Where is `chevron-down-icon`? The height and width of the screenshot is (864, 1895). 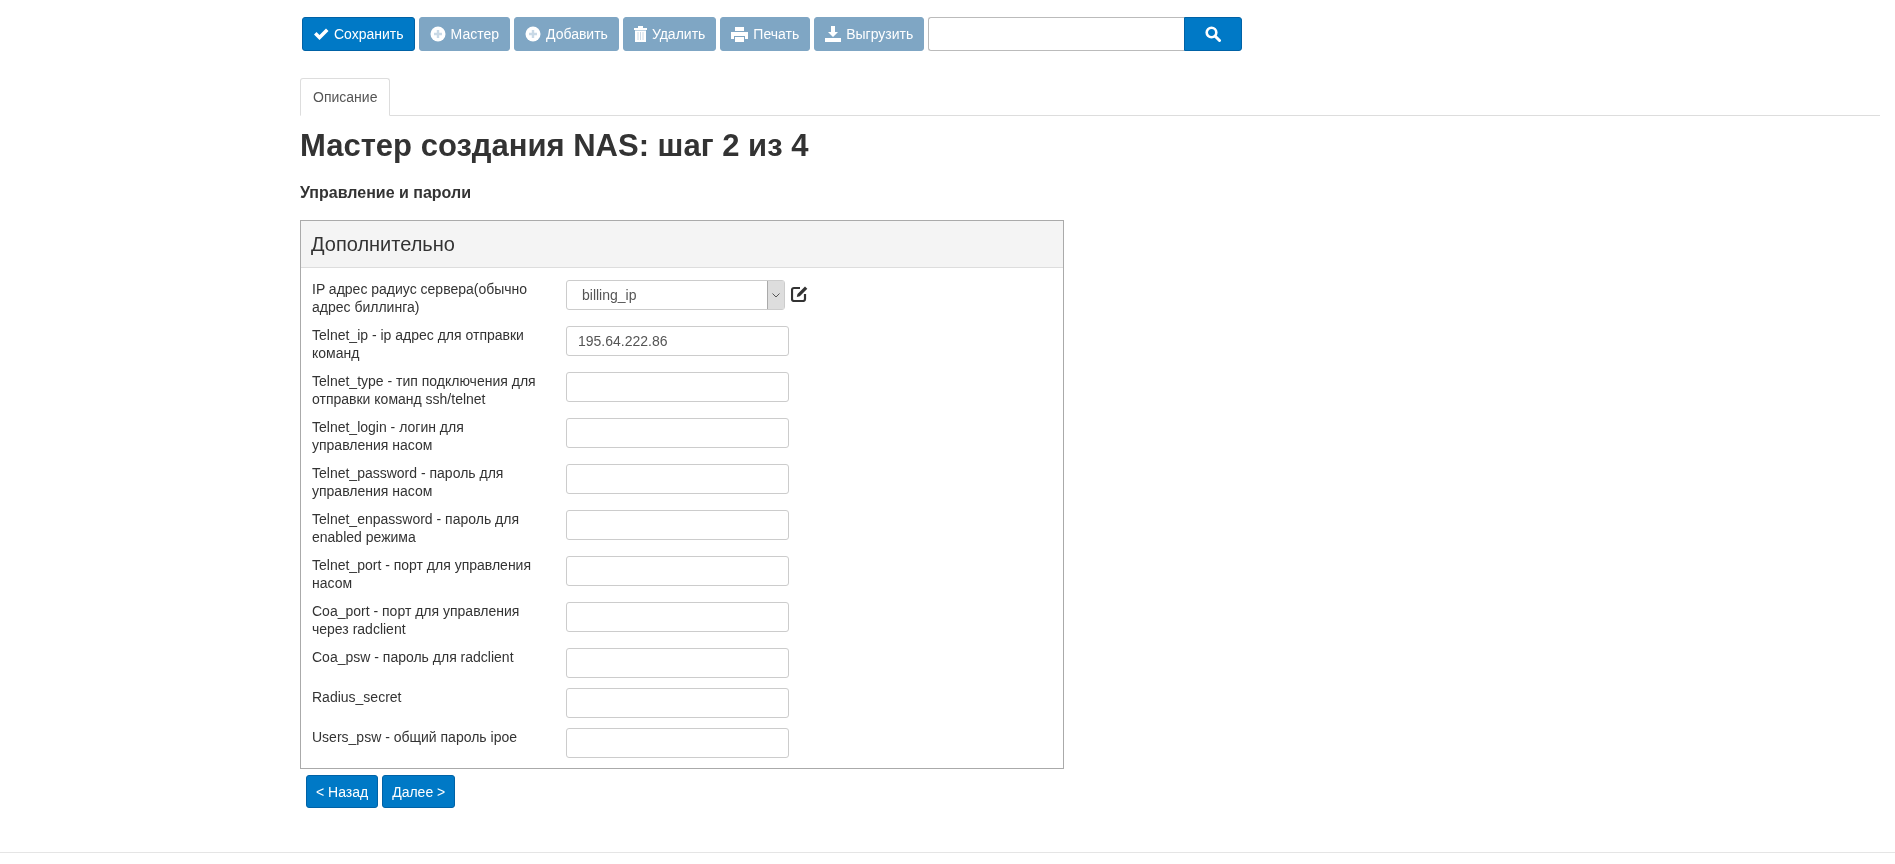 chevron-down-icon is located at coordinates (776, 295).